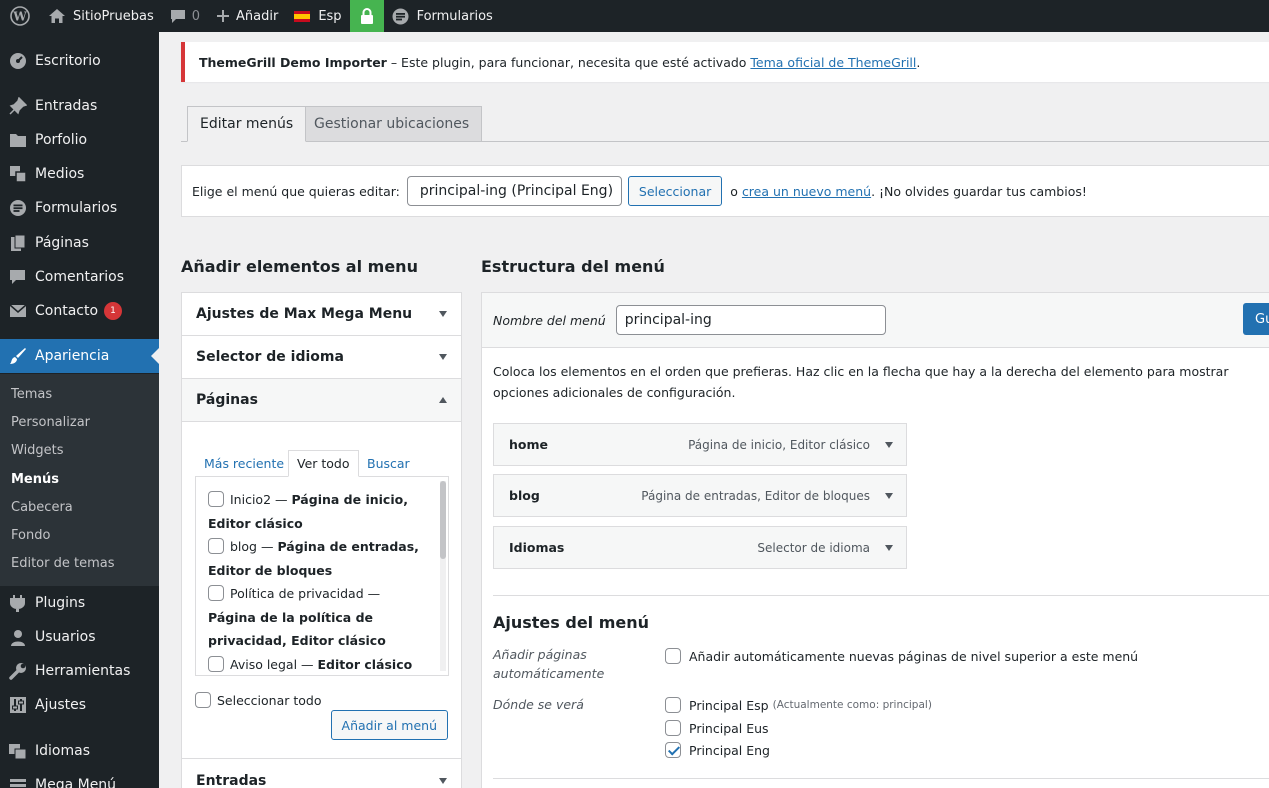 The height and width of the screenshot is (788, 1269). What do you see at coordinates (514, 191) in the screenshot?
I see `menu-select-dropdown: principal-ing (Principal Eng)` at bounding box center [514, 191].